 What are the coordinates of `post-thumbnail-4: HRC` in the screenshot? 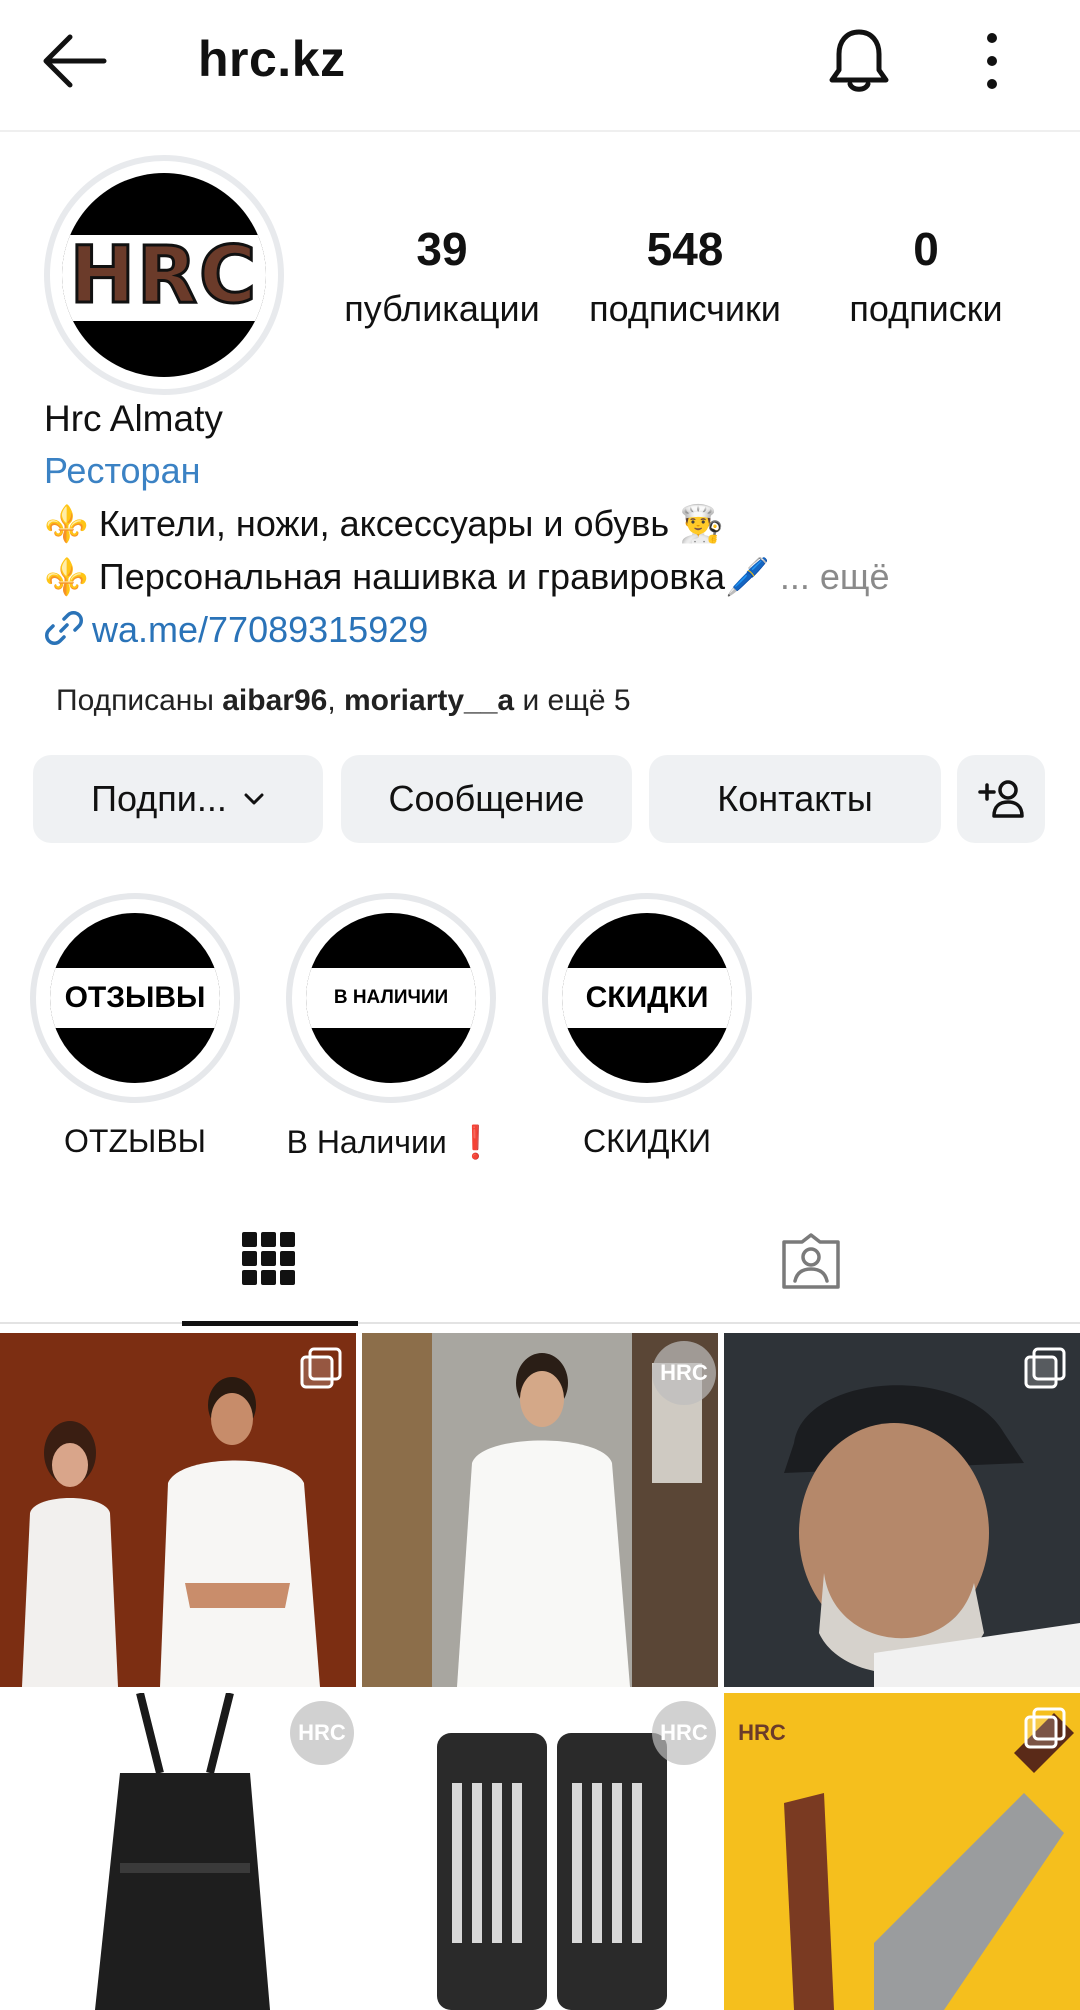 It's located at (178, 1851).